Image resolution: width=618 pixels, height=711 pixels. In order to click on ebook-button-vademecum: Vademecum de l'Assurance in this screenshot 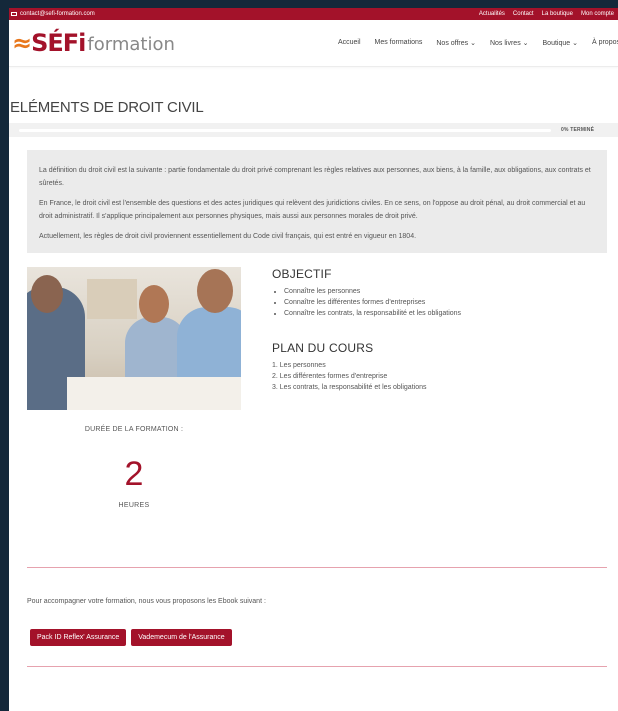, I will do `click(181, 637)`.